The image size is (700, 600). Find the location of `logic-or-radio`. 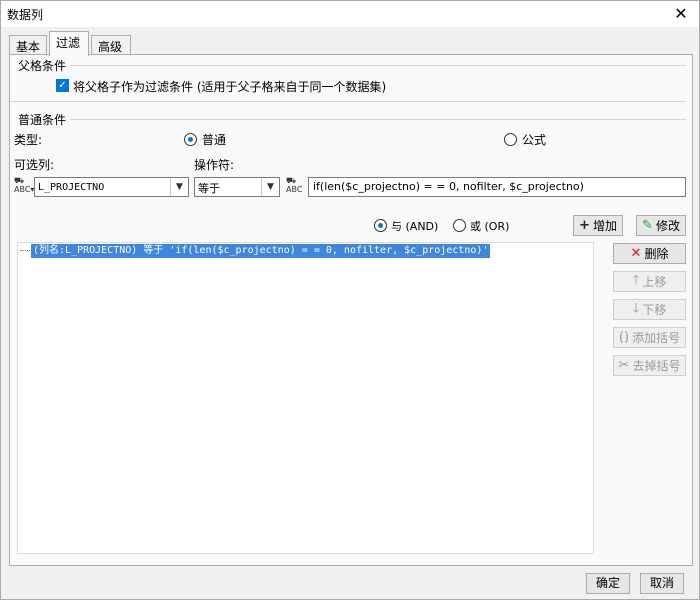

logic-or-radio is located at coordinates (459, 225).